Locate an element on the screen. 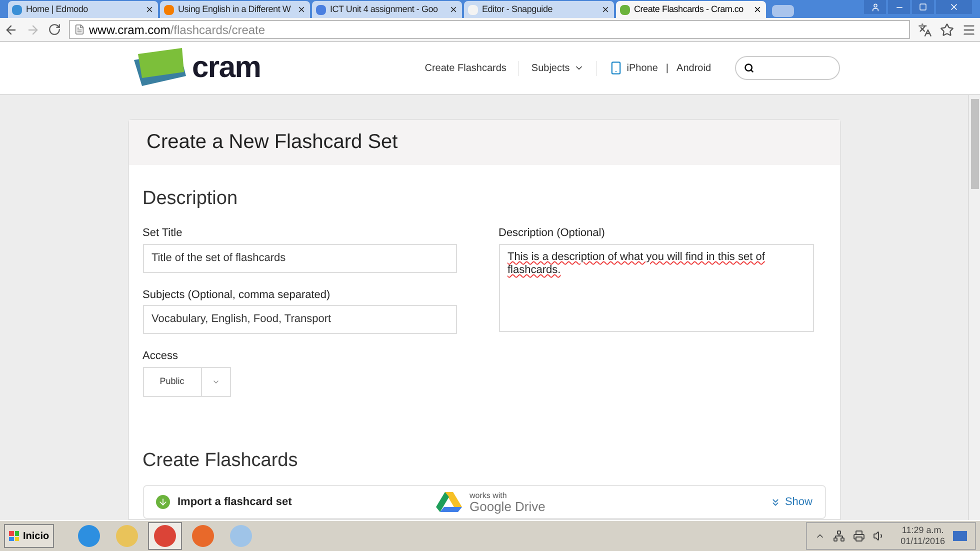 This screenshot has height=551, width=980. clock-date: 01/11/2016 is located at coordinates (922, 541).